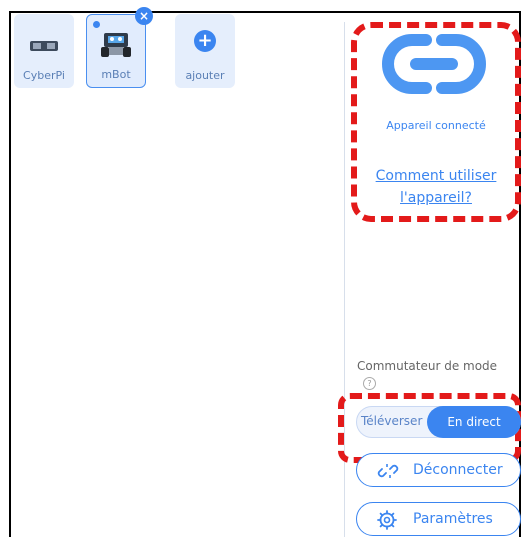  Describe the element at coordinates (96, 24) in the screenshot. I see `connected-dot-icon` at that location.